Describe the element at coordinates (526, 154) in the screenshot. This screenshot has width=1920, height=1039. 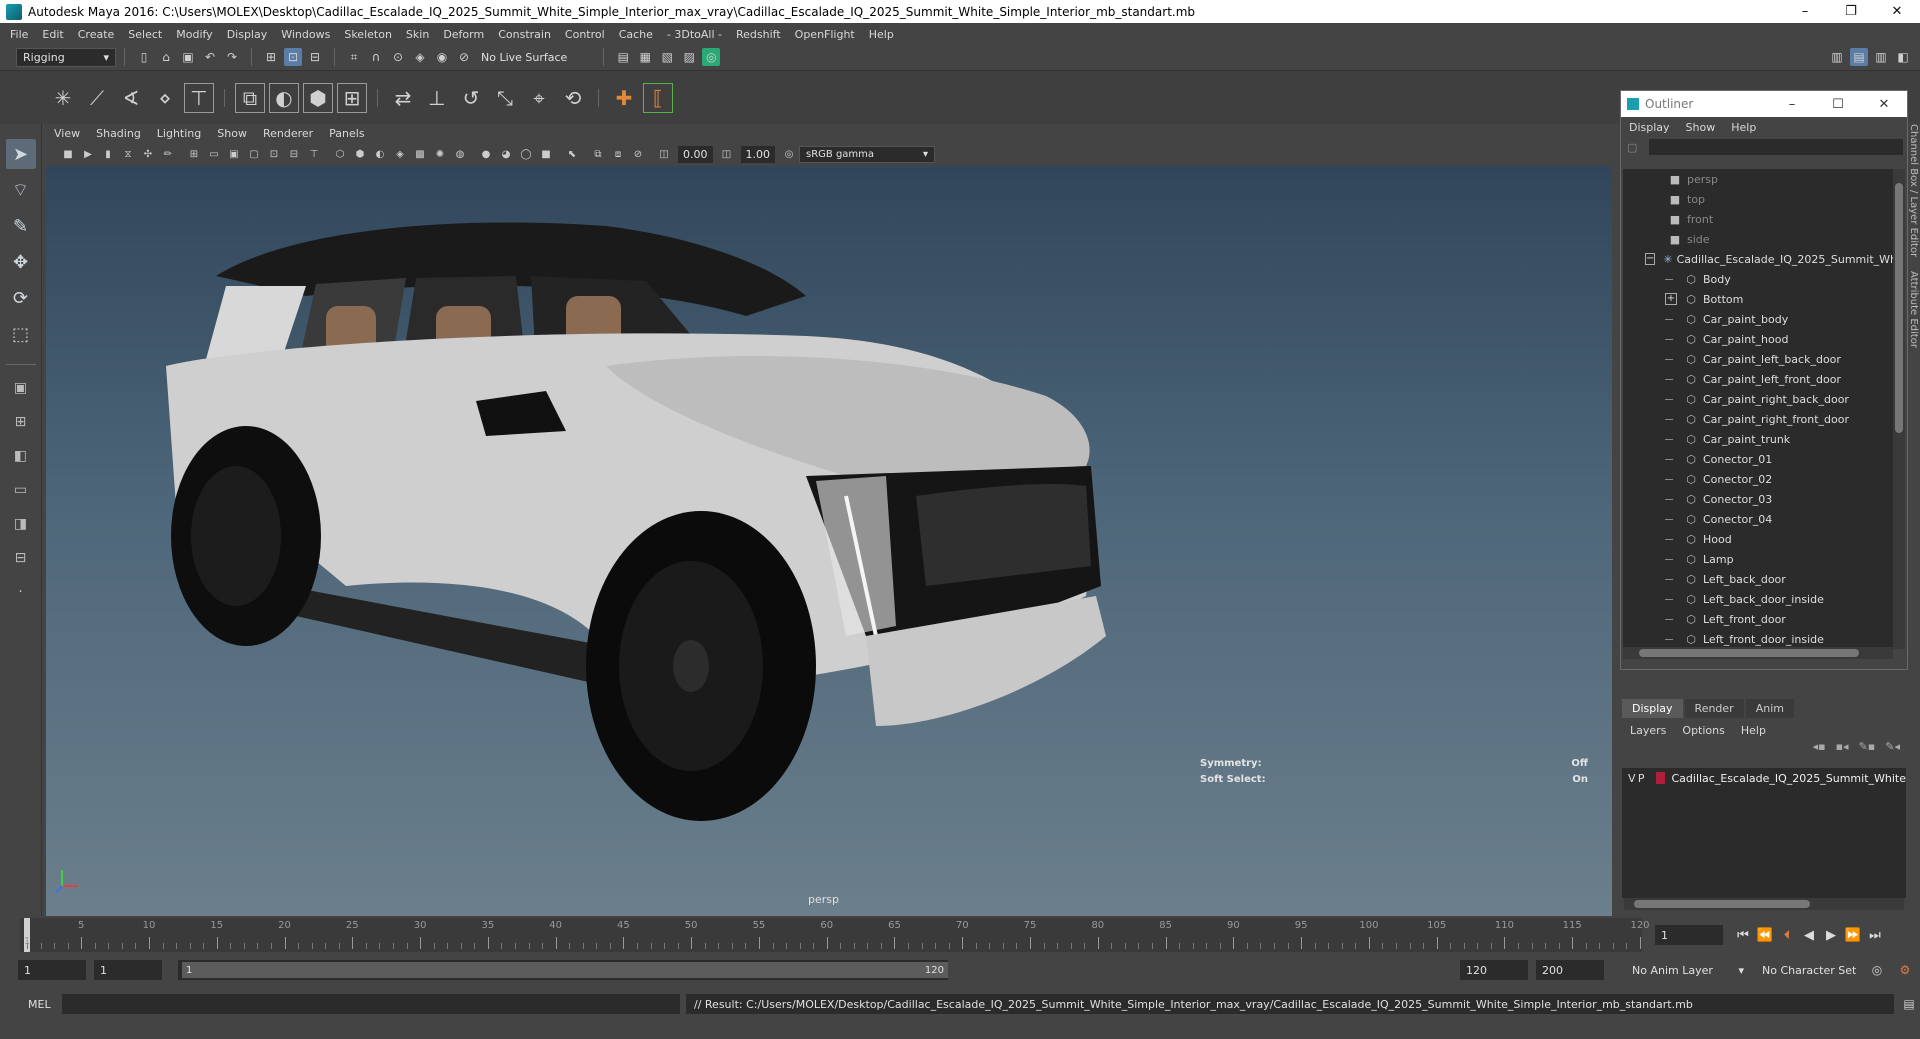
I see `anti-aliasing-icon: ◯` at that location.